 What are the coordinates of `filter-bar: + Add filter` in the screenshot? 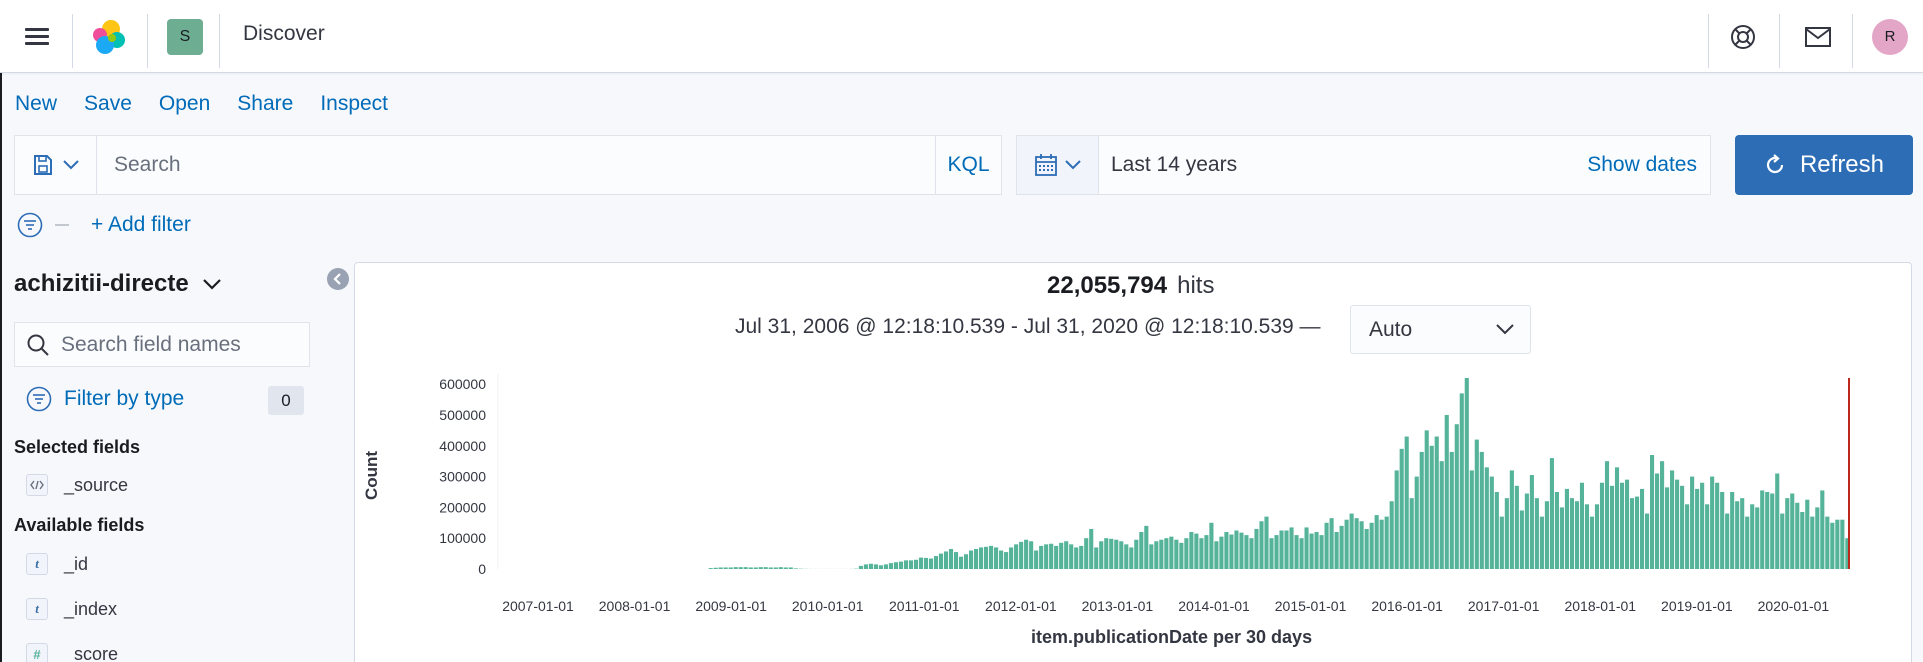 It's located at (104, 225).